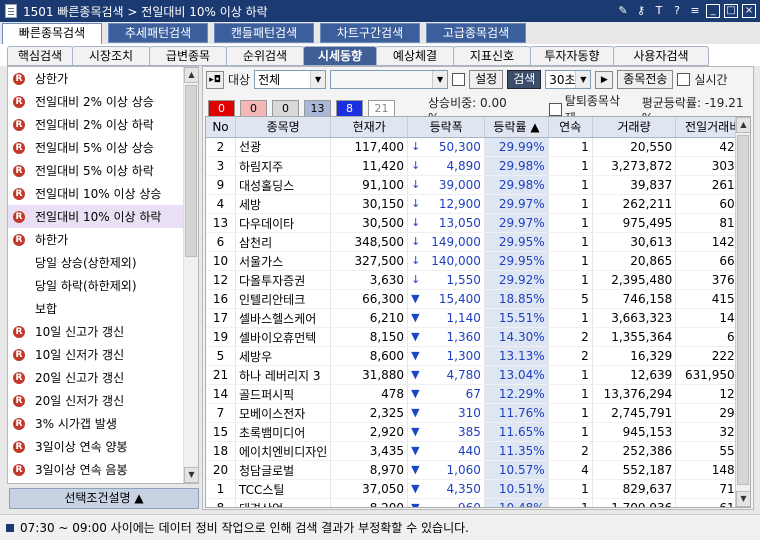 The height and width of the screenshot is (540, 760). Describe the element at coordinates (570, 127) in the screenshot. I see `column-header: 연속` at that location.